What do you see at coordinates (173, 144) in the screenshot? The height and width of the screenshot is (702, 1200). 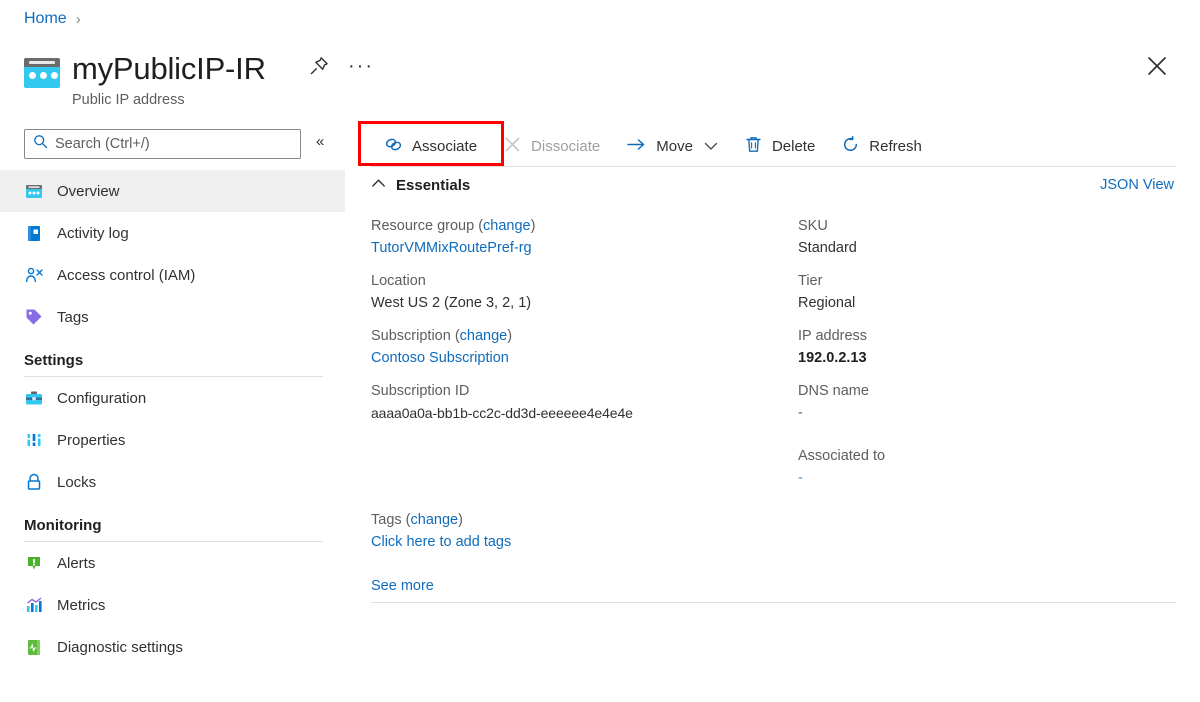 I see `search-input` at bounding box center [173, 144].